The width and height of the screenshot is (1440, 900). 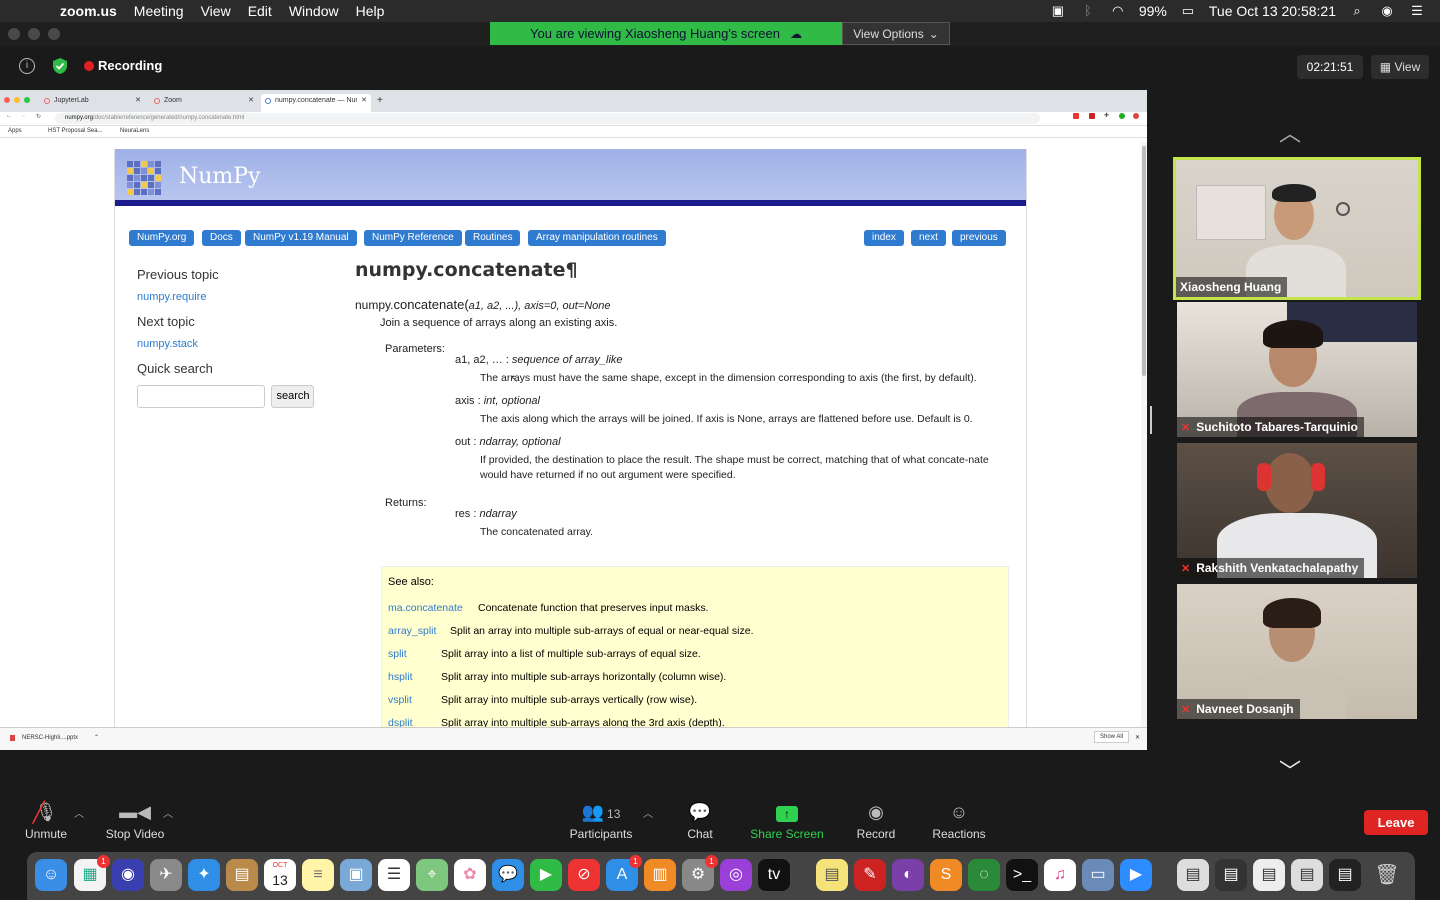 What do you see at coordinates (46, 823) in the screenshot?
I see `unmute-button: 🎙 ╱ Unmute` at bounding box center [46, 823].